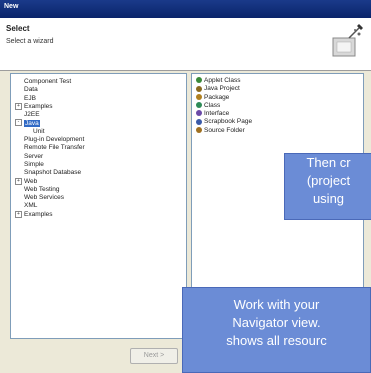 This screenshot has height=373, width=371. Describe the element at coordinates (54, 148) in the screenshot. I see `tree-item-label: Remote File Transfer` at that location.